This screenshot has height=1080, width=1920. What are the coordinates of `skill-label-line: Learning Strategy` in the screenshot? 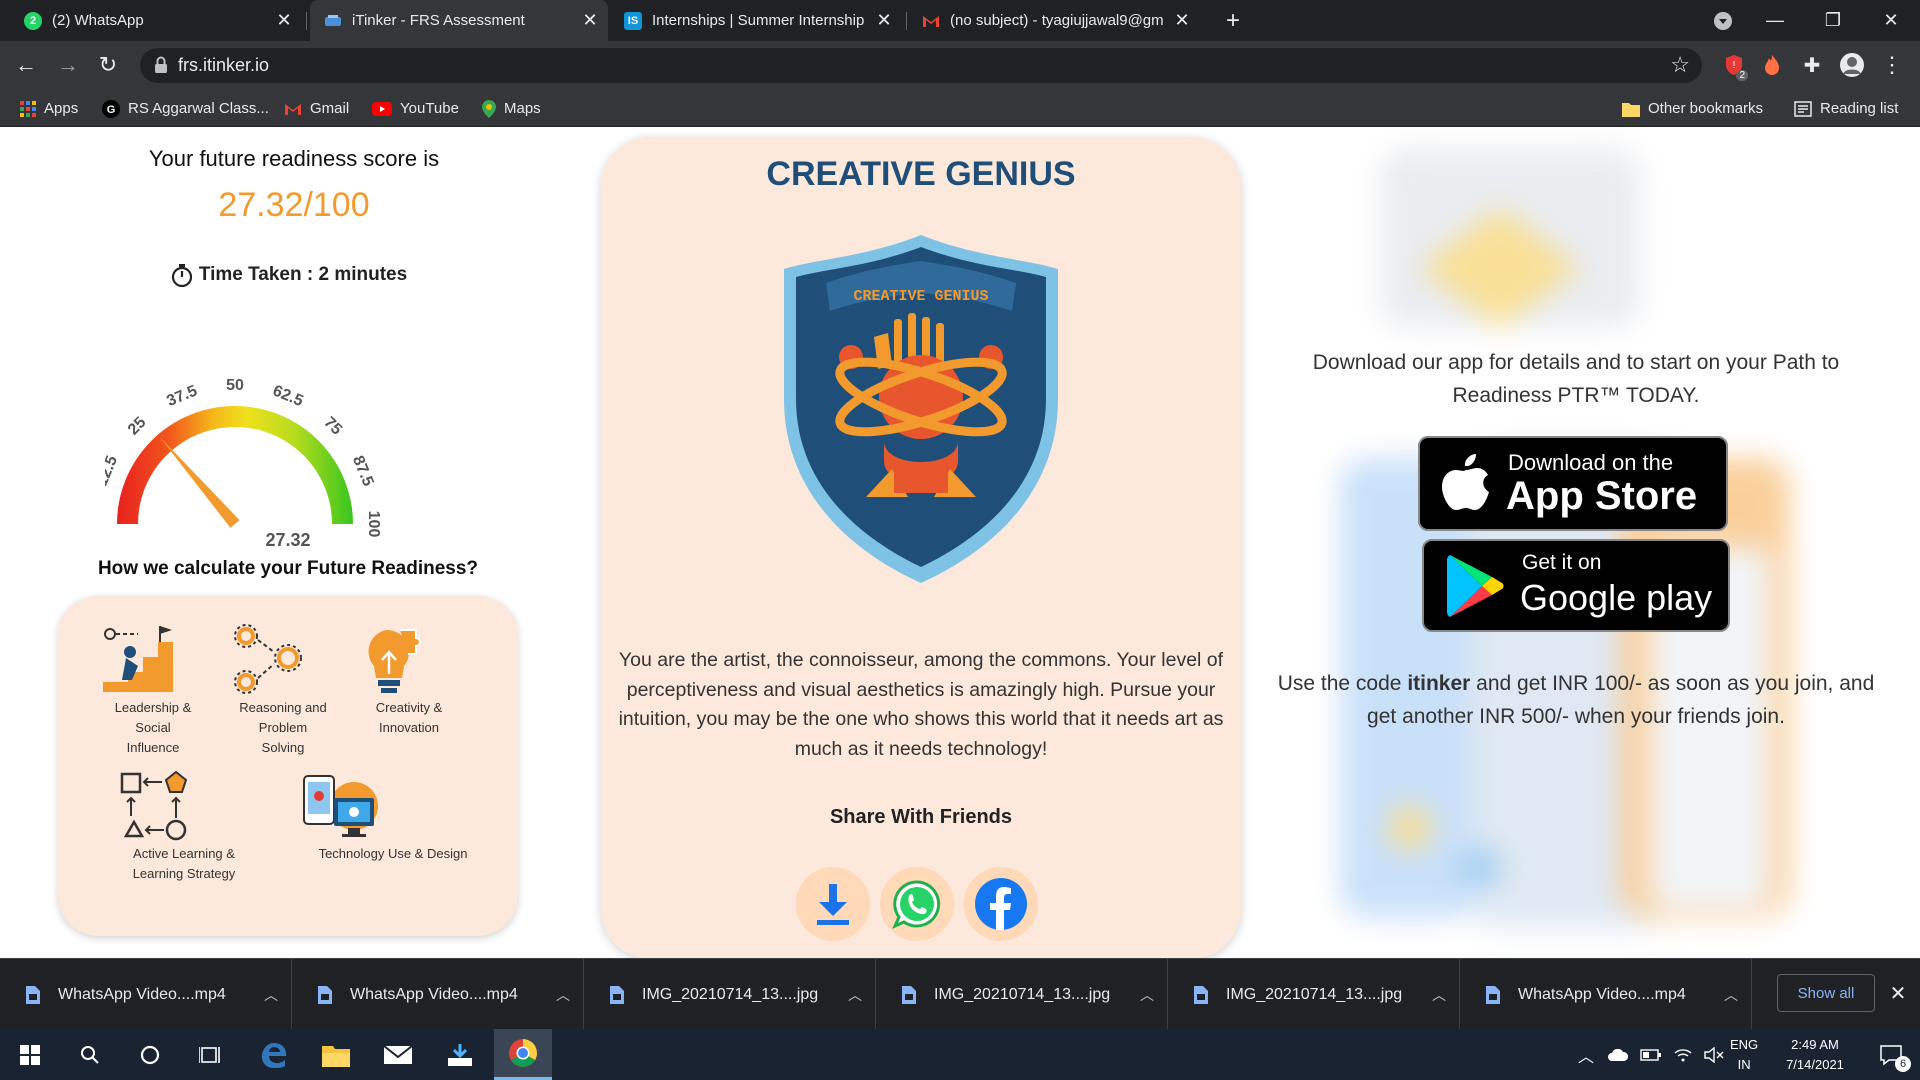 It's located at (184, 873).